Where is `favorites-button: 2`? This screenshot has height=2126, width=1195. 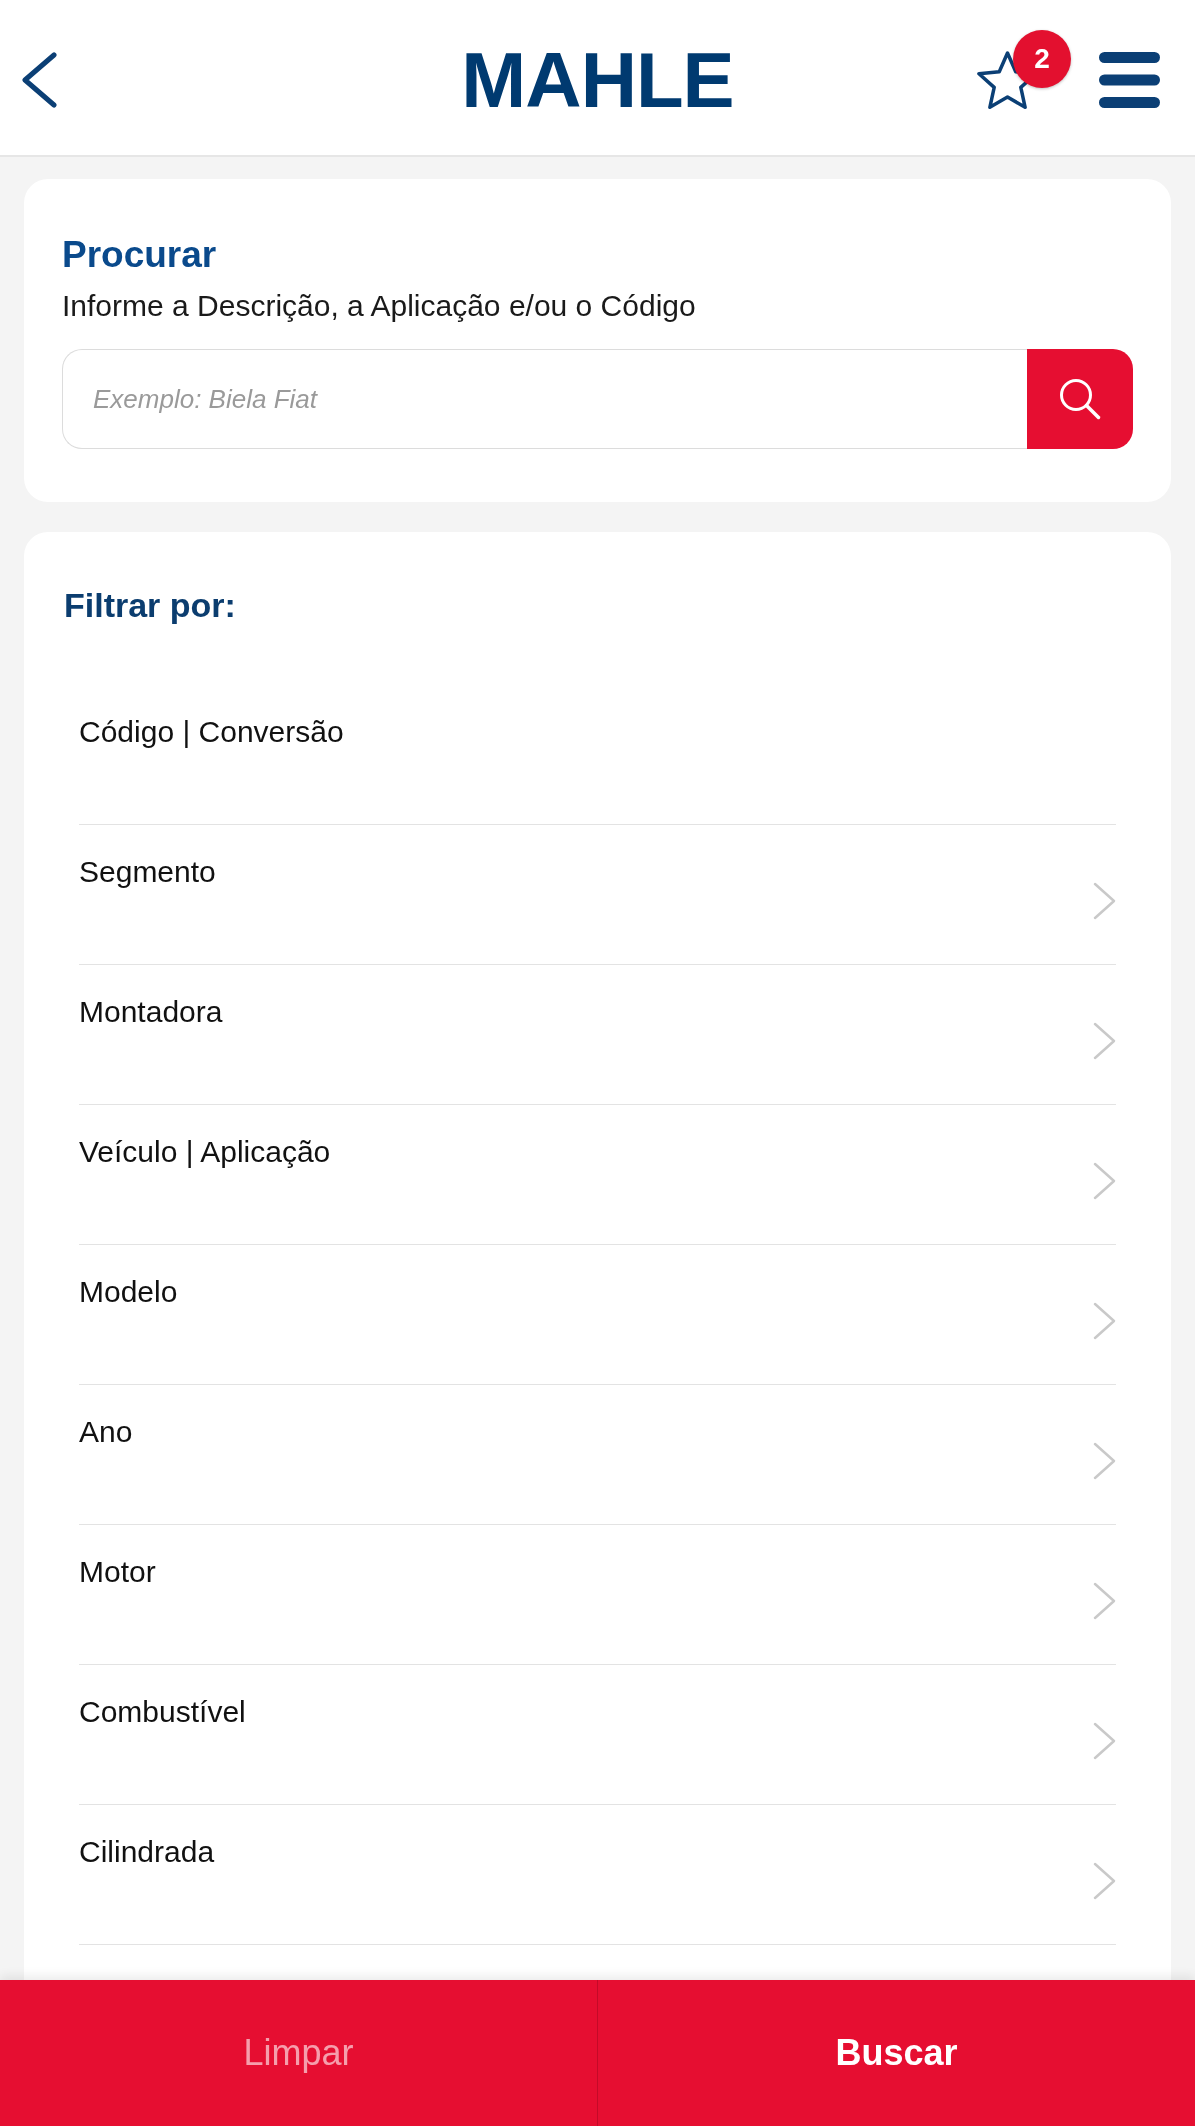 favorites-button: 2 is located at coordinates (1024, 69).